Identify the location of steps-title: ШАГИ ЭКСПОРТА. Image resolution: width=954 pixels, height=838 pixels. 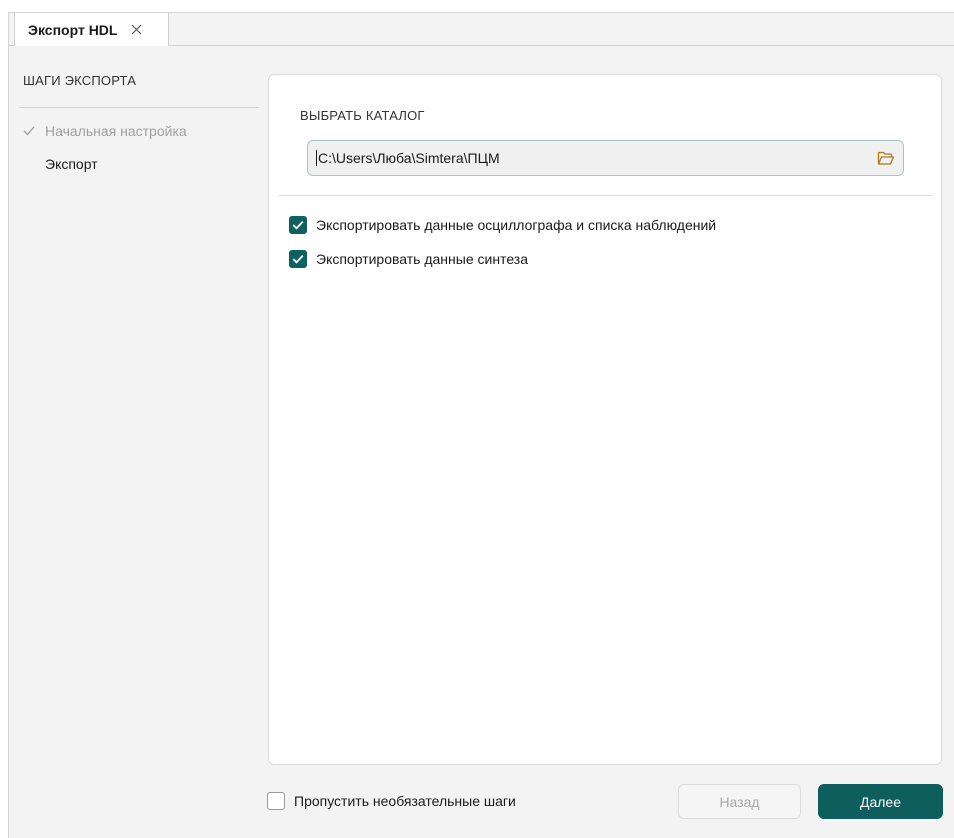
(139, 90).